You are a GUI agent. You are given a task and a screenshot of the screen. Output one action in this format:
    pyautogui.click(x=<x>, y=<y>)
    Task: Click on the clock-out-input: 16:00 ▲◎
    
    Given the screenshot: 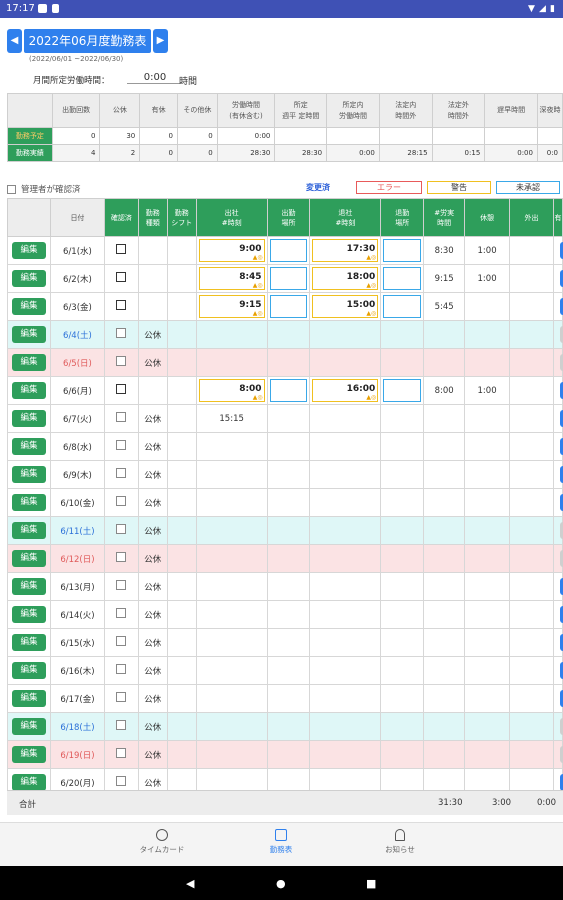 What is the action you would take?
    pyautogui.click(x=345, y=390)
    